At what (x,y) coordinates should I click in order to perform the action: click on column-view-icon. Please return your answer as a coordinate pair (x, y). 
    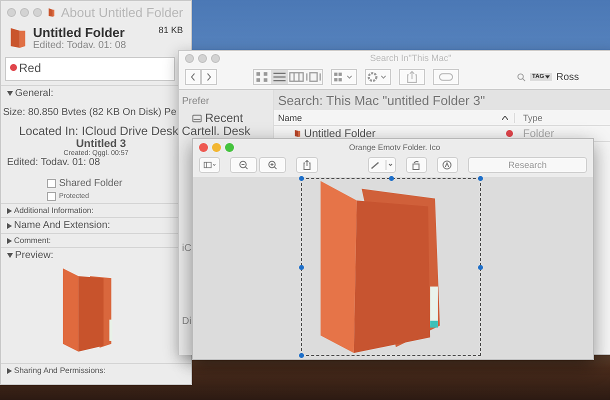
    Looking at the image, I should click on (296, 77).